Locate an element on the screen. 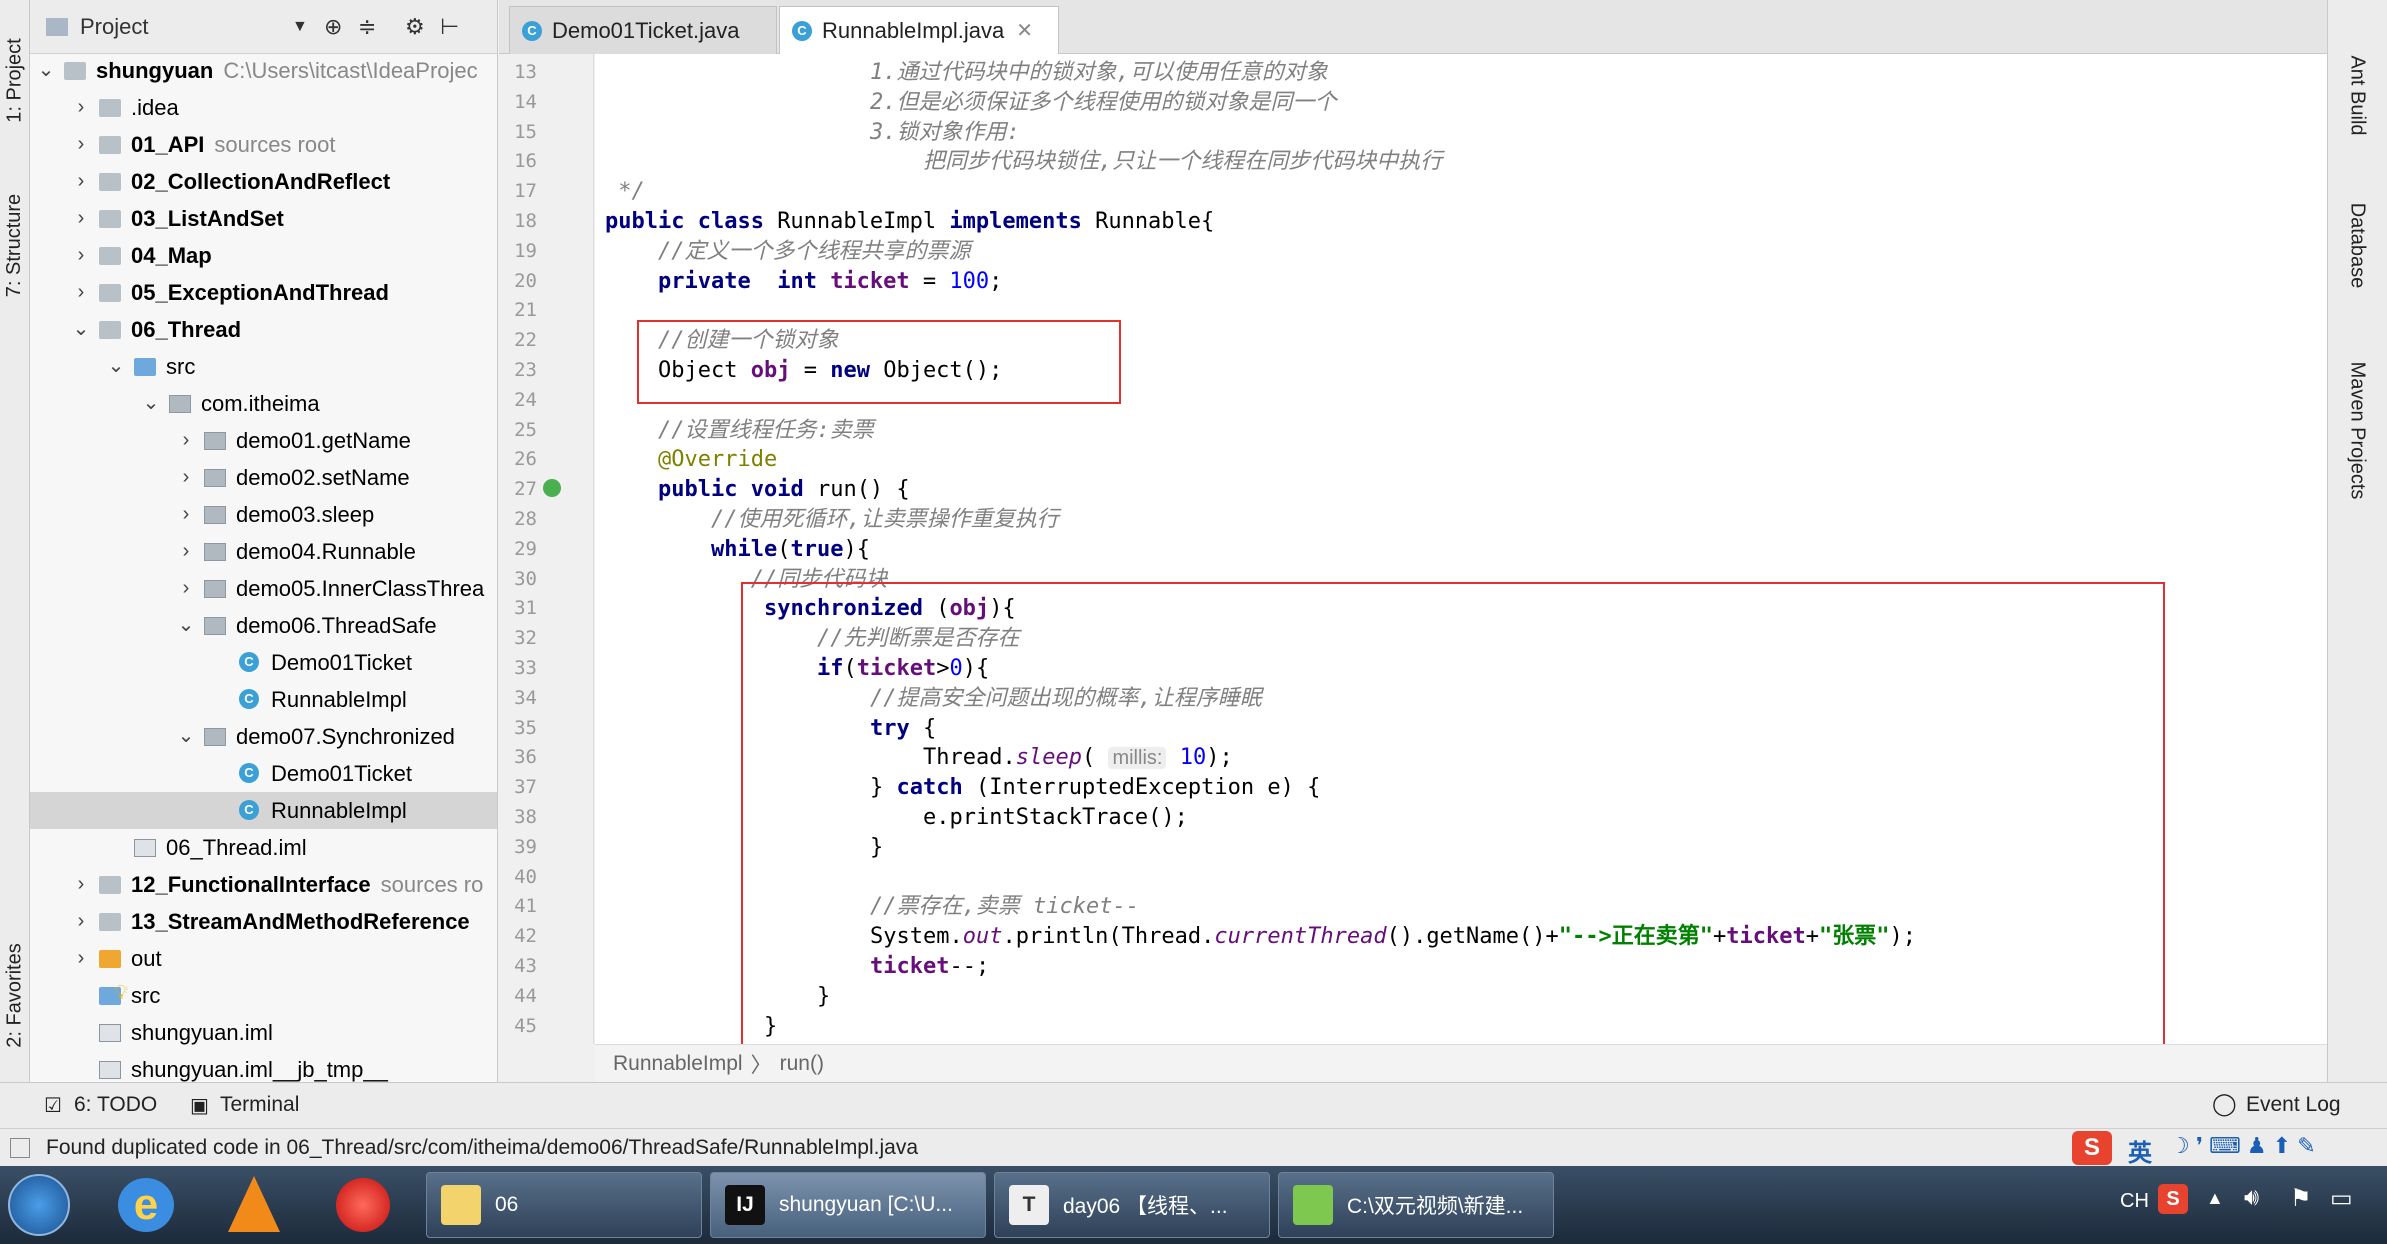  event-log-button: Event Log is located at coordinates (2293, 1105).